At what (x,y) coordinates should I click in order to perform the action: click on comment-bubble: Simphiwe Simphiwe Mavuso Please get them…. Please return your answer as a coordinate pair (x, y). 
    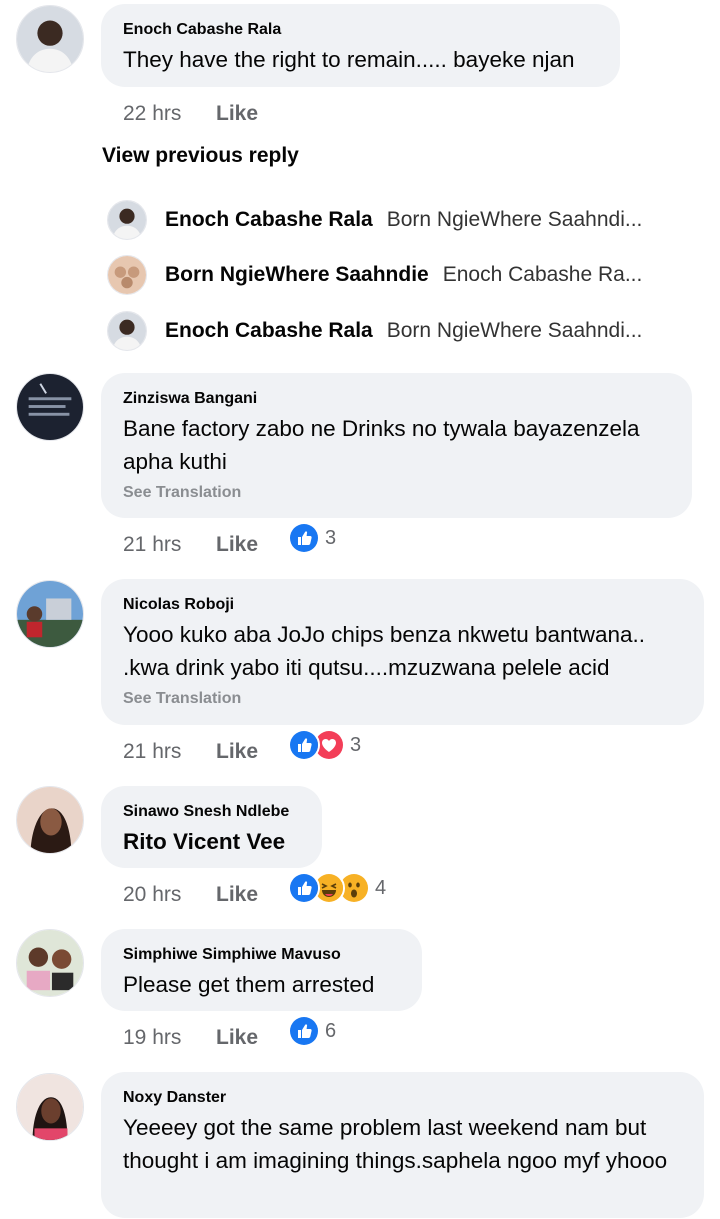
    Looking at the image, I should click on (261, 970).